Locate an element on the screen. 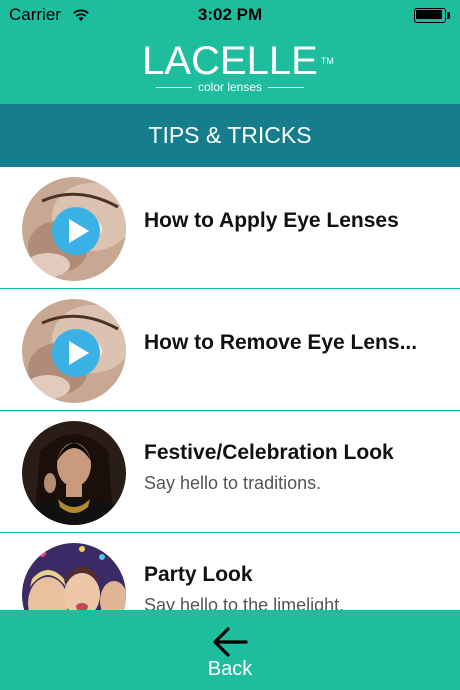  item-subtitle: Say hello to the limelight. is located at coordinates (244, 602).